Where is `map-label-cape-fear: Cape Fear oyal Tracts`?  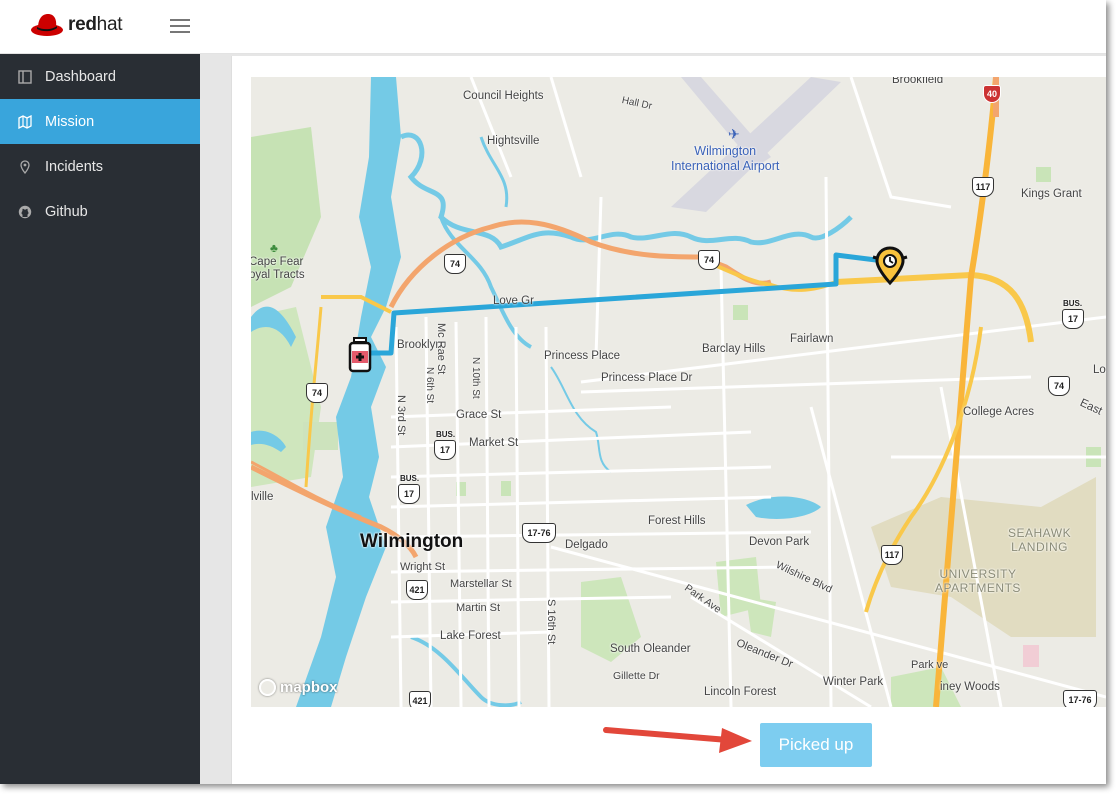
map-label-cape-fear: Cape Fear oyal Tracts is located at coordinates (278, 268).